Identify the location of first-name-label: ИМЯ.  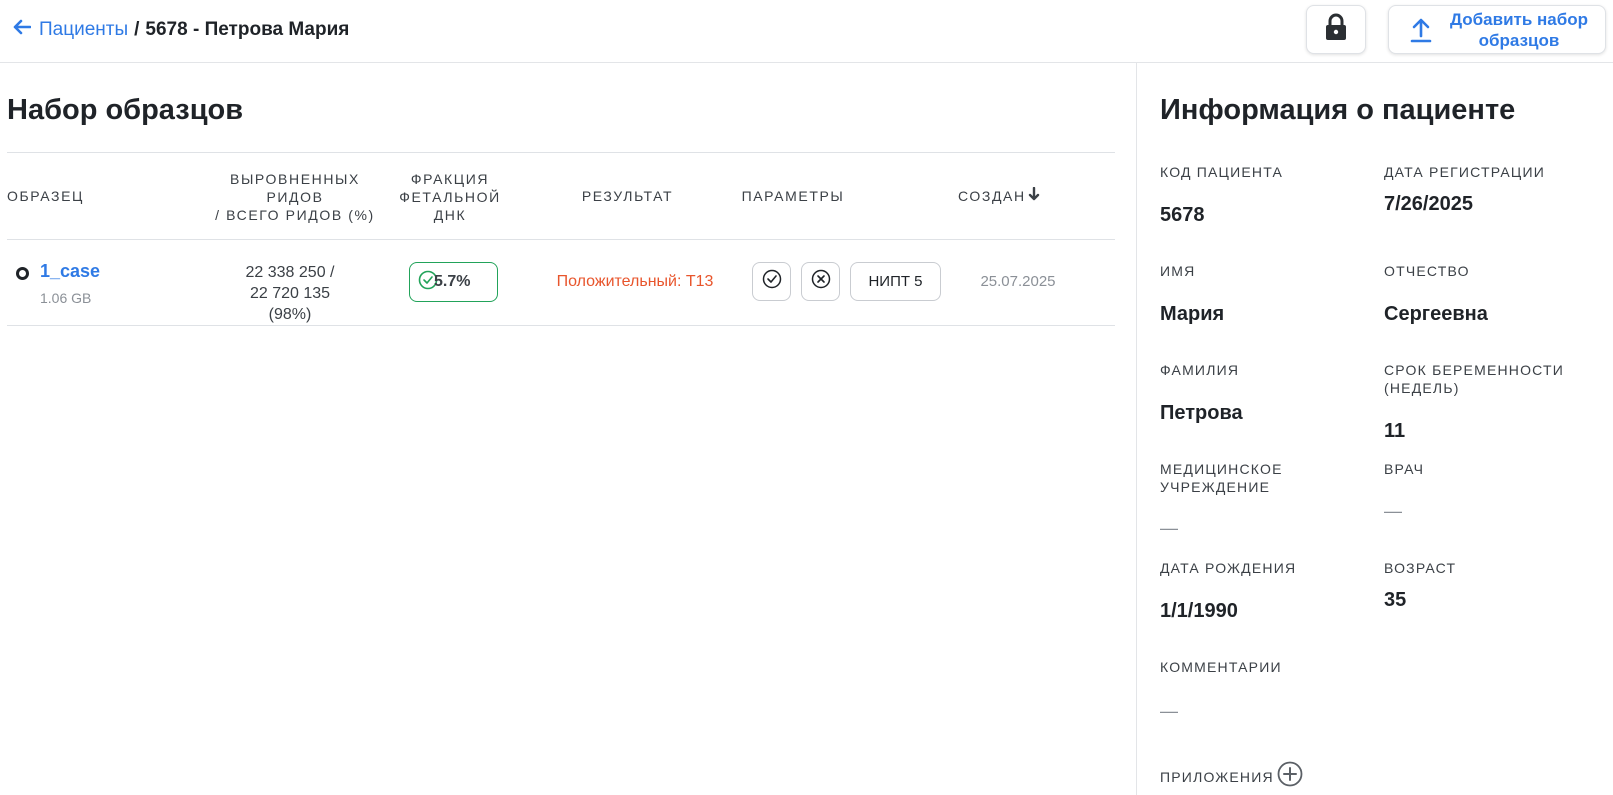
(1178, 271).